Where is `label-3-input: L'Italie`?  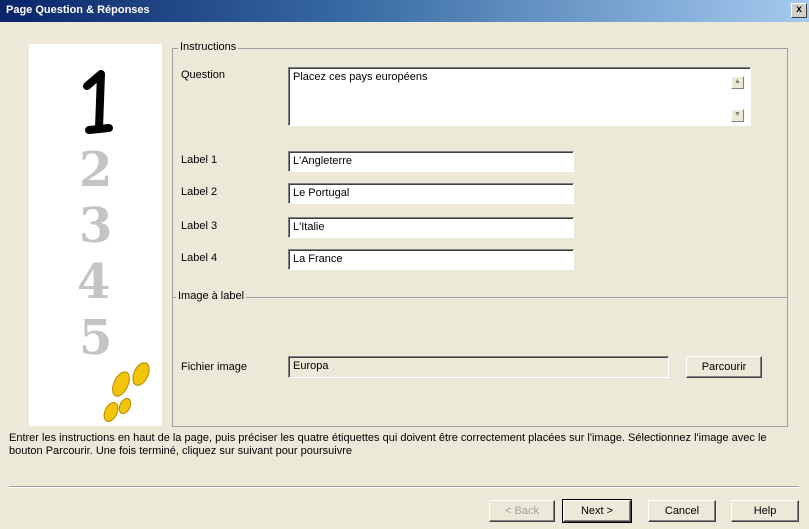
label-3-input: L'Italie is located at coordinates (431, 227).